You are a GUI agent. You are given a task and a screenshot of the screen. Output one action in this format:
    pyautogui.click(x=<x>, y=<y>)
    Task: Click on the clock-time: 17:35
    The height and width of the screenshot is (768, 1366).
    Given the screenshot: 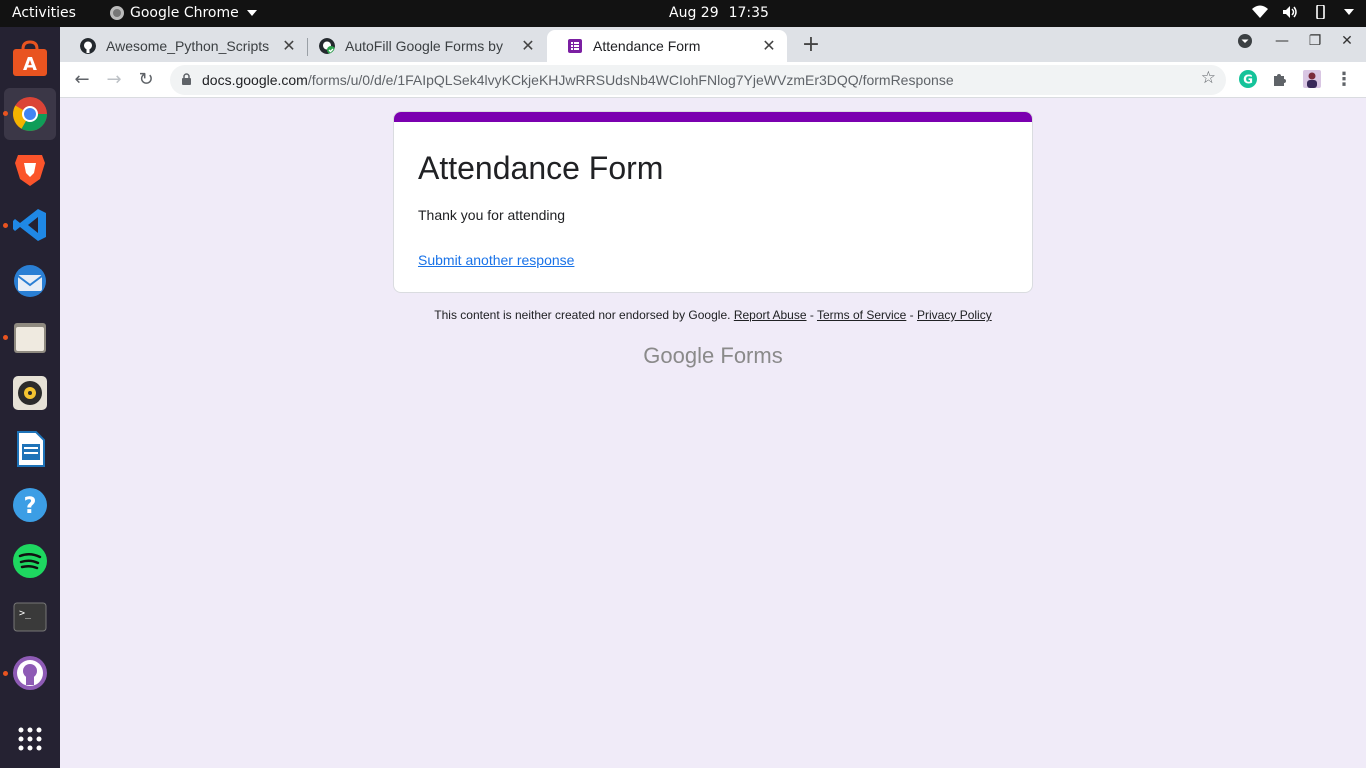 What is the action you would take?
    pyautogui.click(x=748, y=13)
    